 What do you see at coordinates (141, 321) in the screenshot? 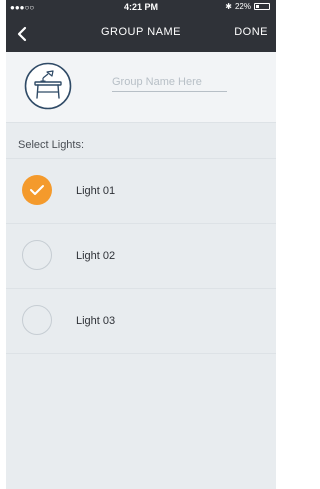
I see `light-row-03: Light 03` at bounding box center [141, 321].